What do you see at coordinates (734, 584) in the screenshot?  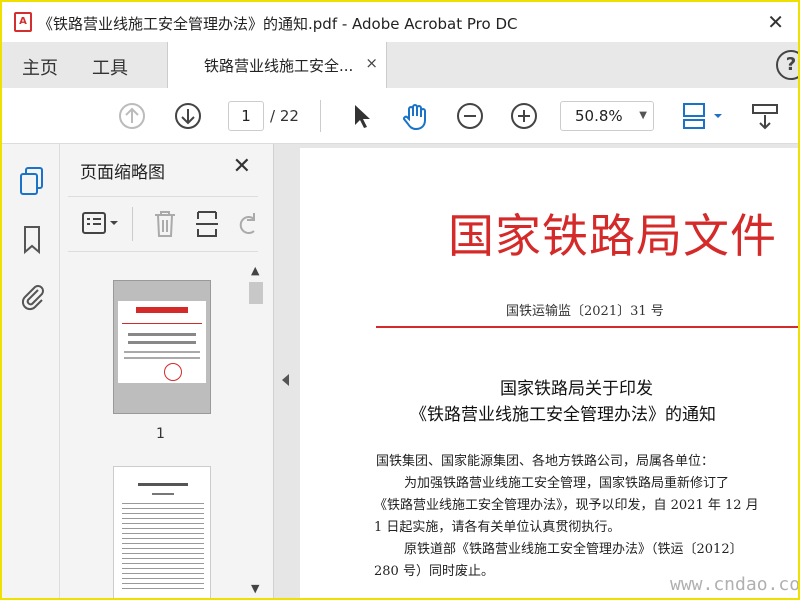 I see `watermark: www.cndao.com` at bounding box center [734, 584].